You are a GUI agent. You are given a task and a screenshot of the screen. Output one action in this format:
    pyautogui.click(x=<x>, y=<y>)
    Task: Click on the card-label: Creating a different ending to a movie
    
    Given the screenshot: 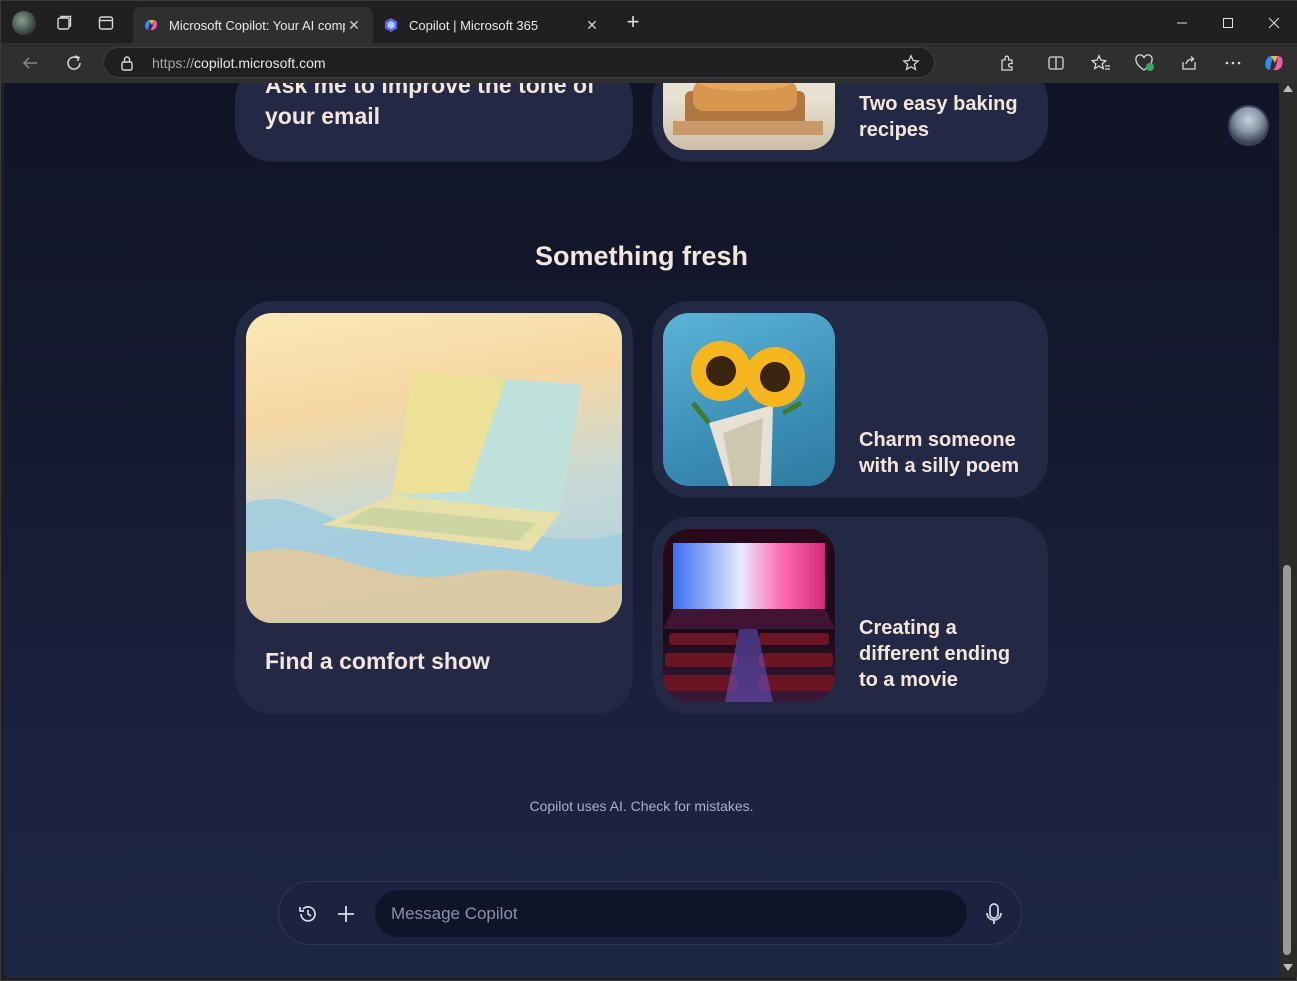 What is the action you would take?
    pyautogui.click(x=935, y=654)
    